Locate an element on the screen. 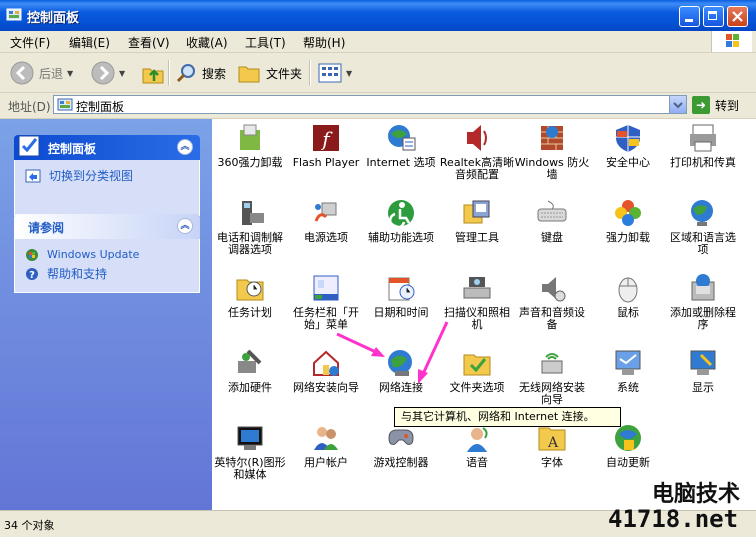 The image size is (756, 537). applet-label: 显示 is located at coordinates (703, 387).